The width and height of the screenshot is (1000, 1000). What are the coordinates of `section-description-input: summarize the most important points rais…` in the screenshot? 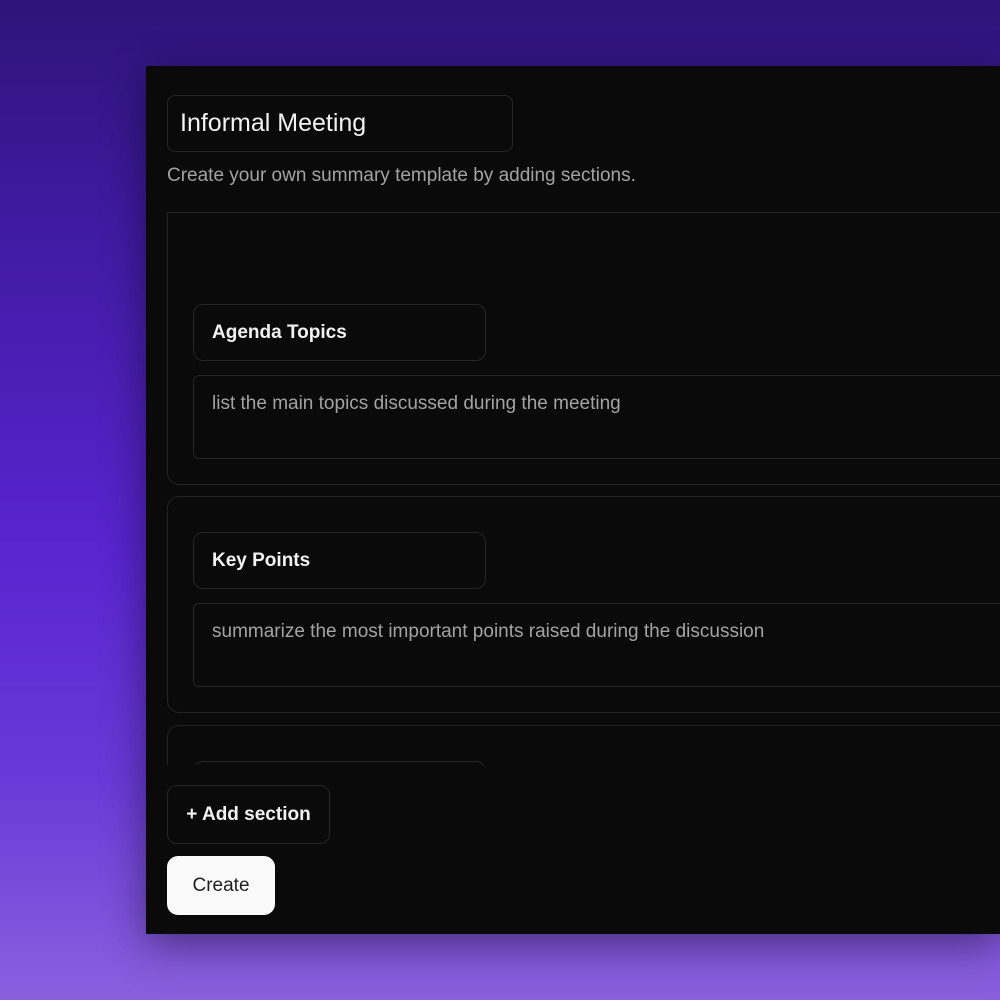 It's located at (596, 645).